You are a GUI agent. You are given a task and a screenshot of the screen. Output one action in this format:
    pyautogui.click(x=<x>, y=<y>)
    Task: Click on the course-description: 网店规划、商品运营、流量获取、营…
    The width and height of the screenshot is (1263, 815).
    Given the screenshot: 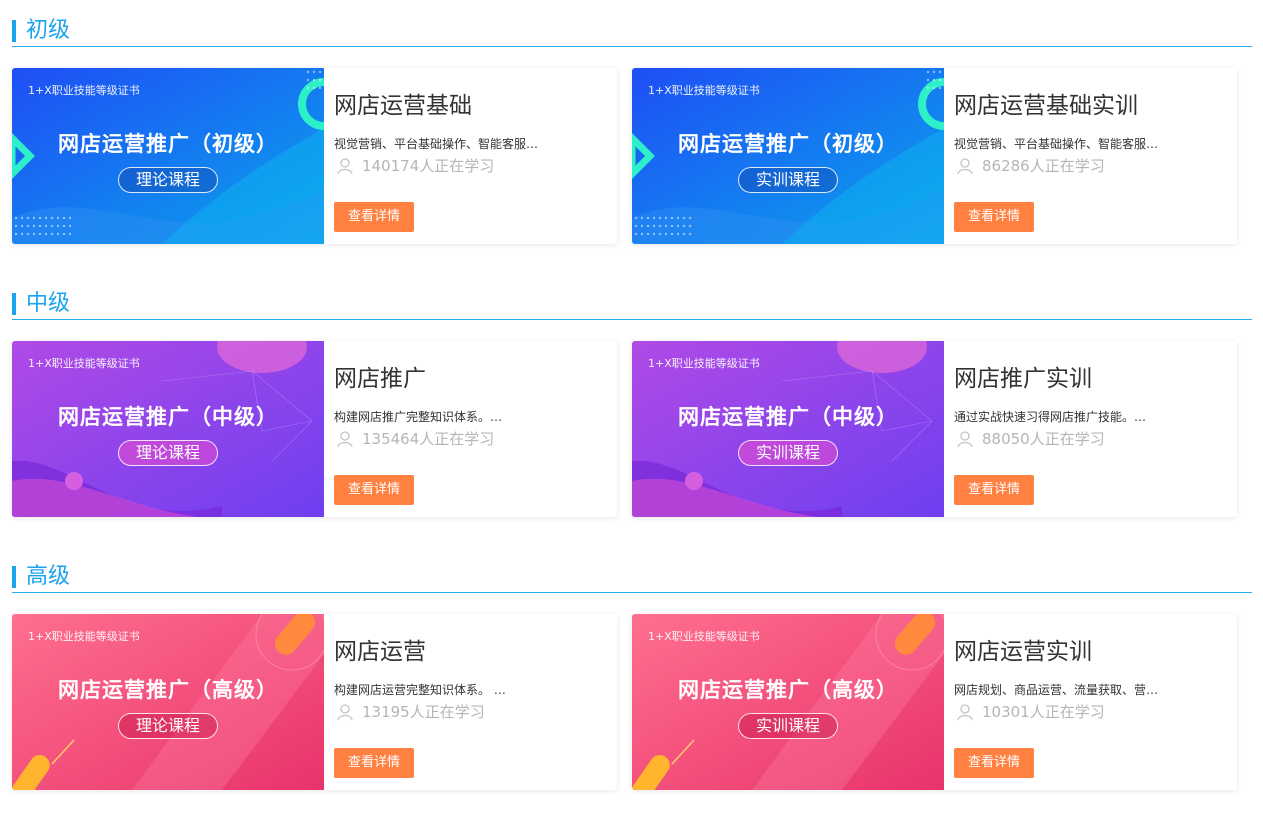 What is the action you would take?
    pyautogui.click(x=1056, y=690)
    